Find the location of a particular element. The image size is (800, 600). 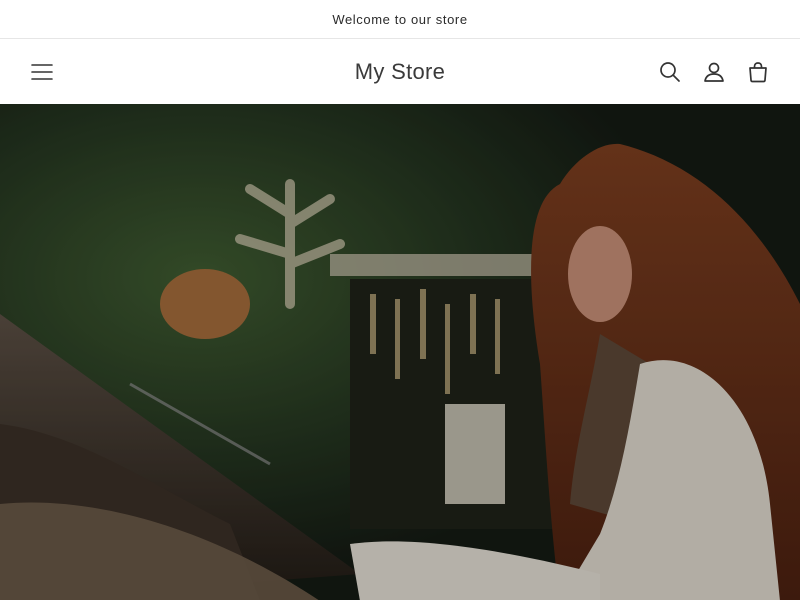

menu-button is located at coordinates (42, 72).